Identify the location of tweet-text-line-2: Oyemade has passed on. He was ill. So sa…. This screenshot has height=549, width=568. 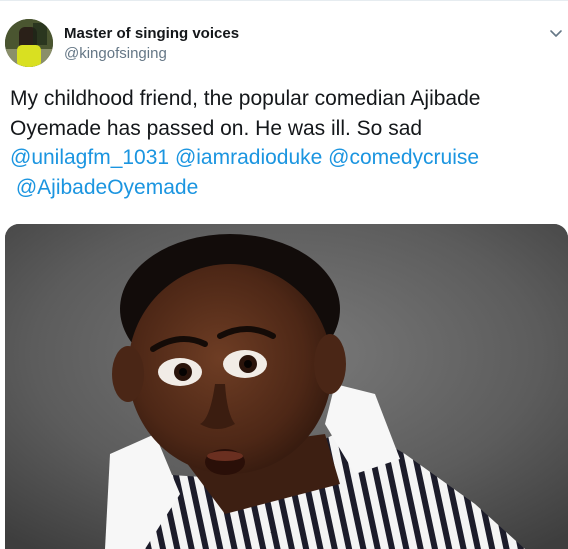
(216, 128).